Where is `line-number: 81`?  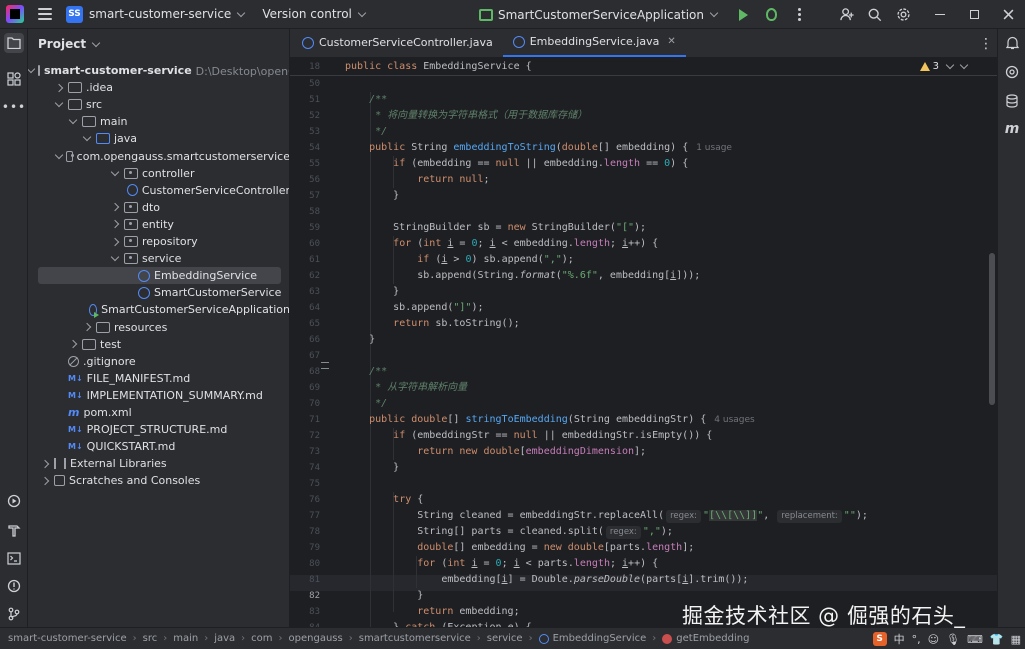 line-number: 81 is located at coordinates (305, 580).